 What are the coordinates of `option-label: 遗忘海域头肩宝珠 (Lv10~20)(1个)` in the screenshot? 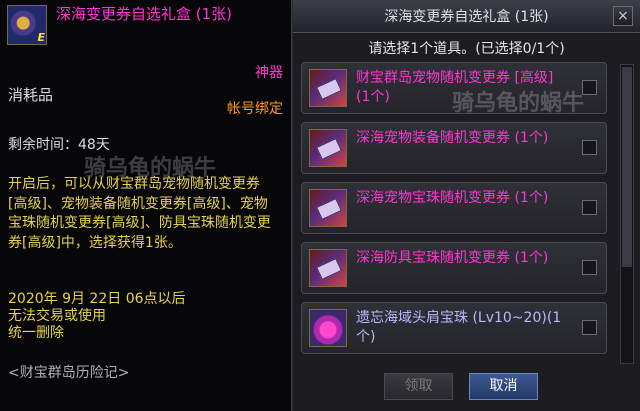 It's located at (459, 327).